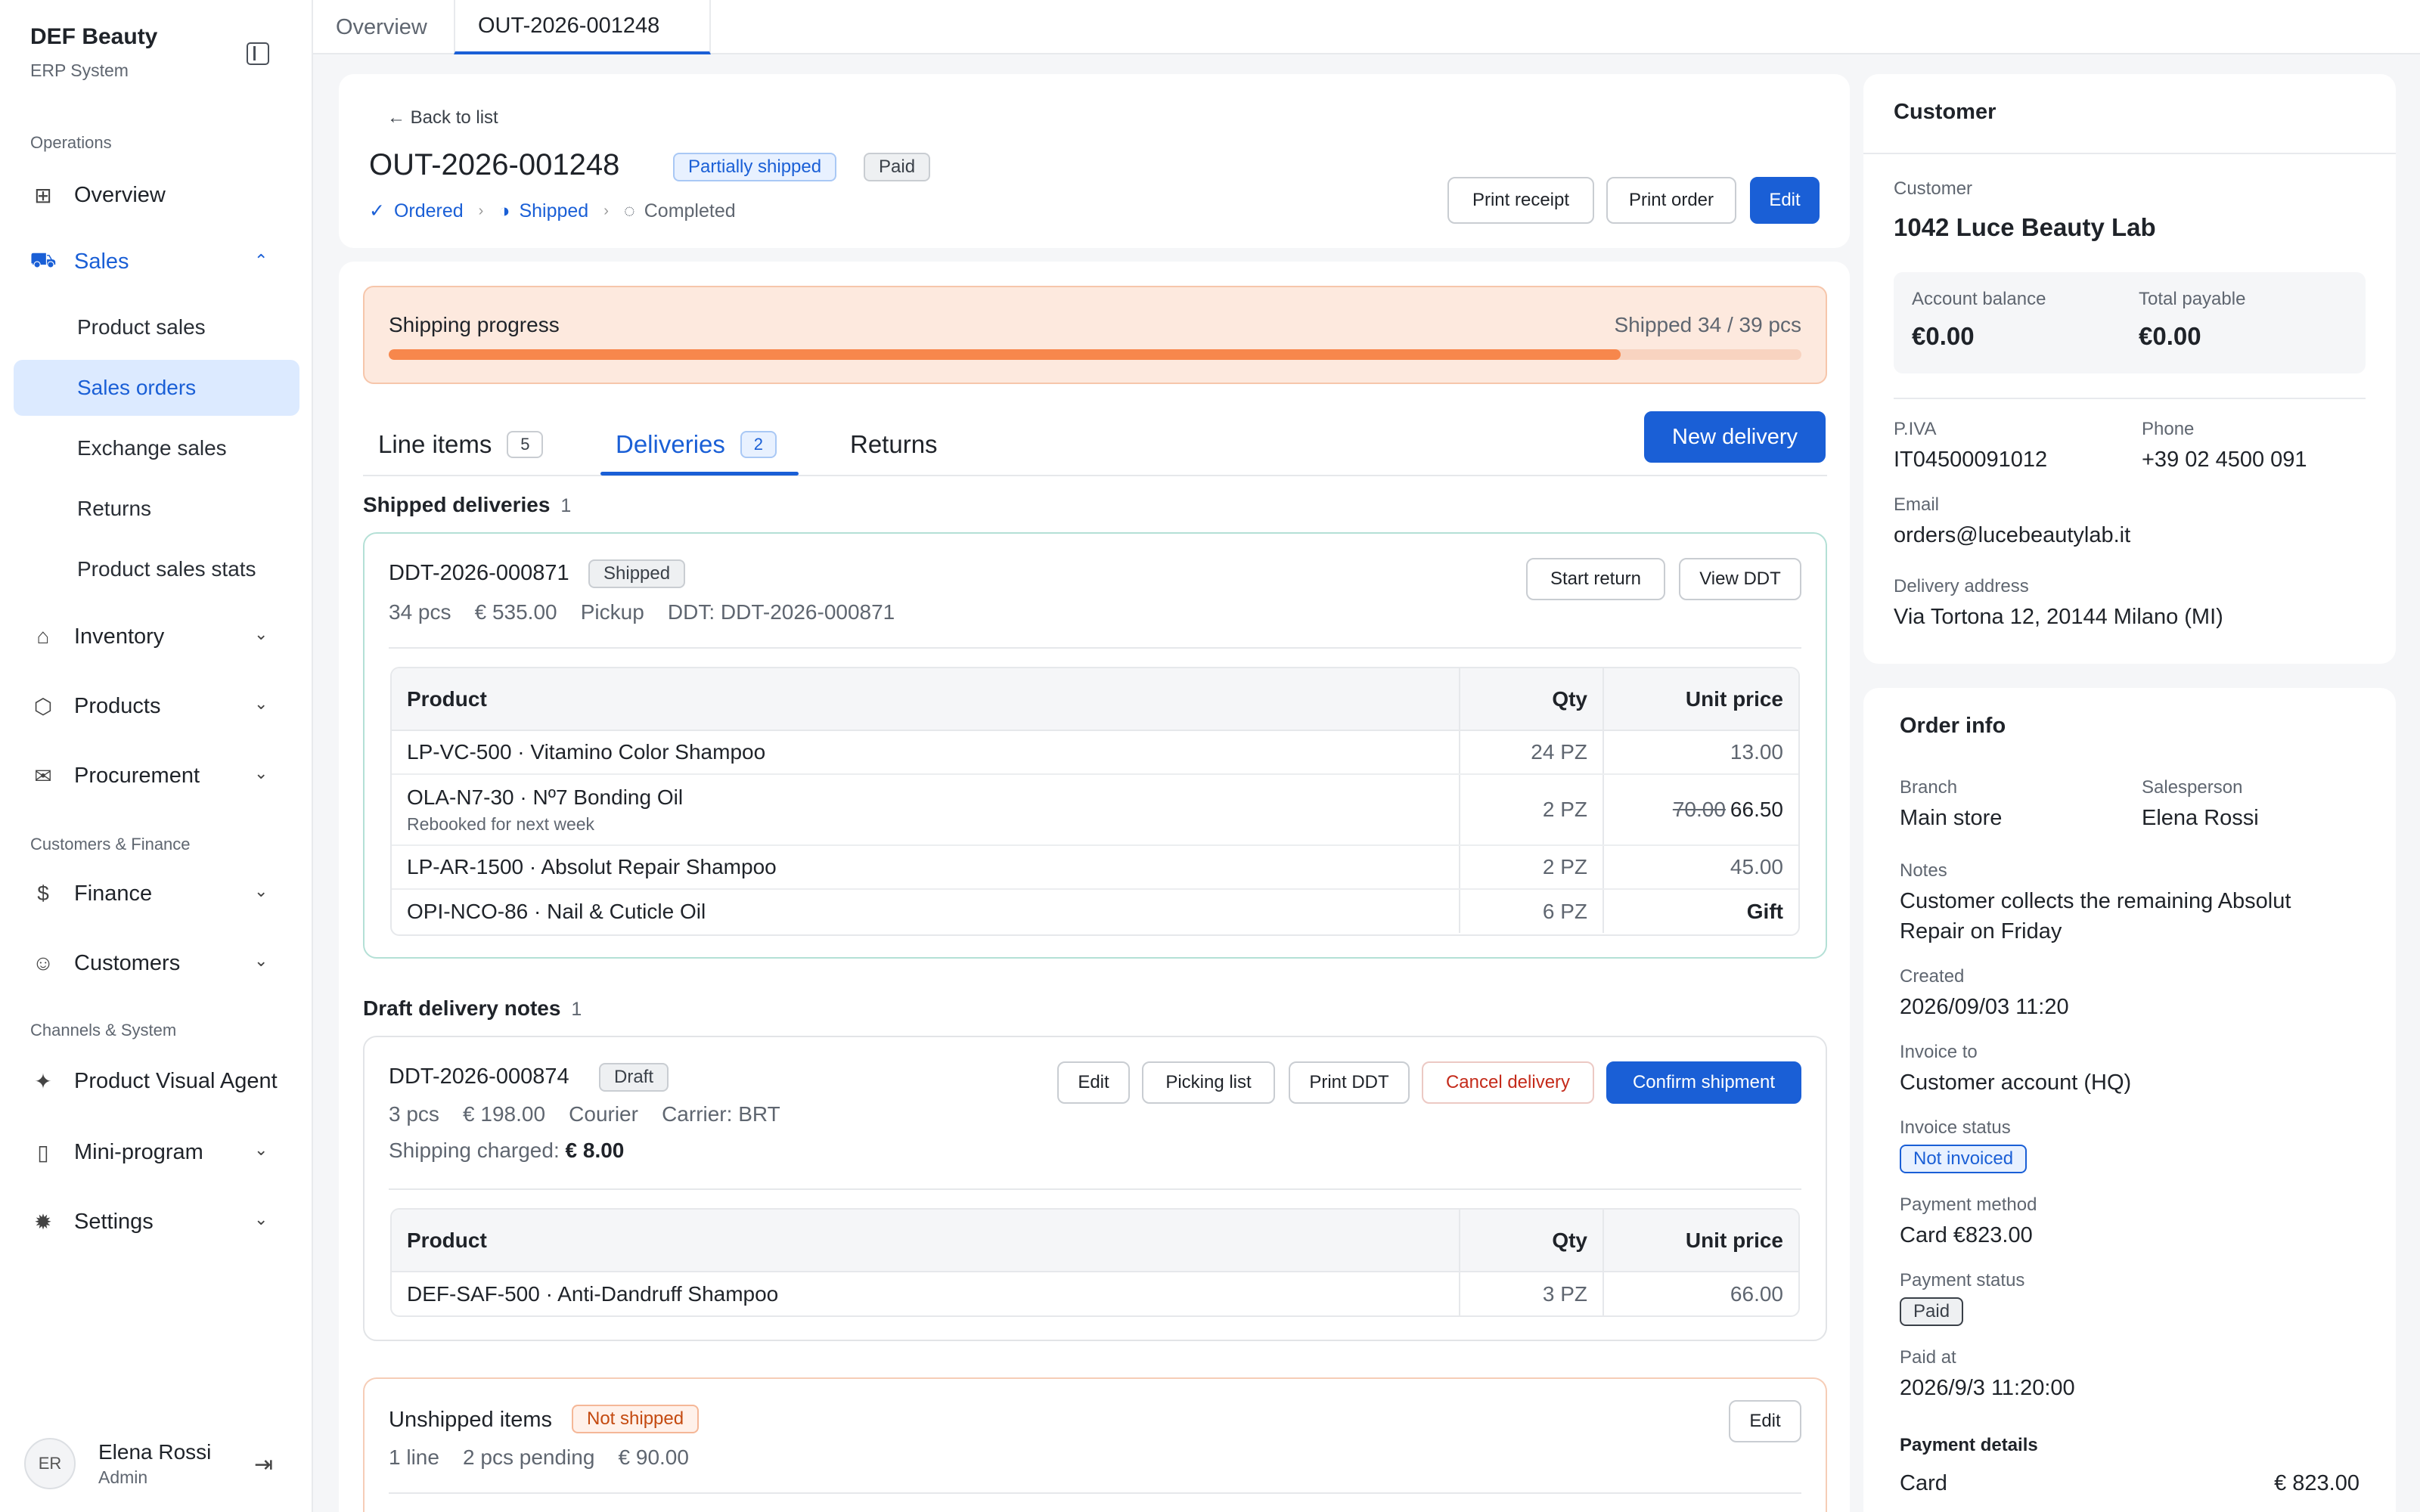 The width and height of the screenshot is (2420, 1512). What do you see at coordinates (584, 1114) in the screenshot?
I see `delivery-meta: 3 pcs € 198.00 Courier Carrier: BRT` at bounding box center [584, 1114].